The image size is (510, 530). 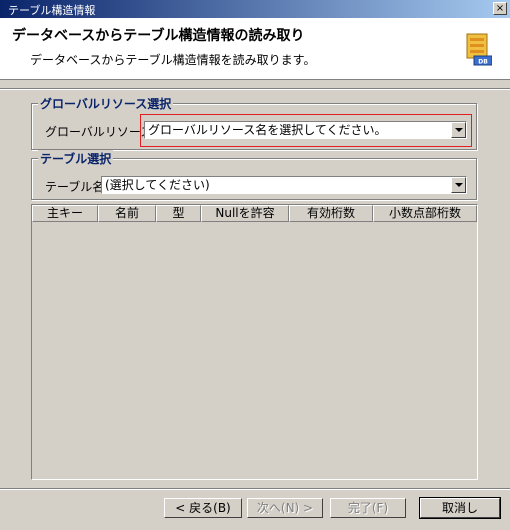 I want to click on table-name-selected: (選択してください), so click(x=157, y=185).